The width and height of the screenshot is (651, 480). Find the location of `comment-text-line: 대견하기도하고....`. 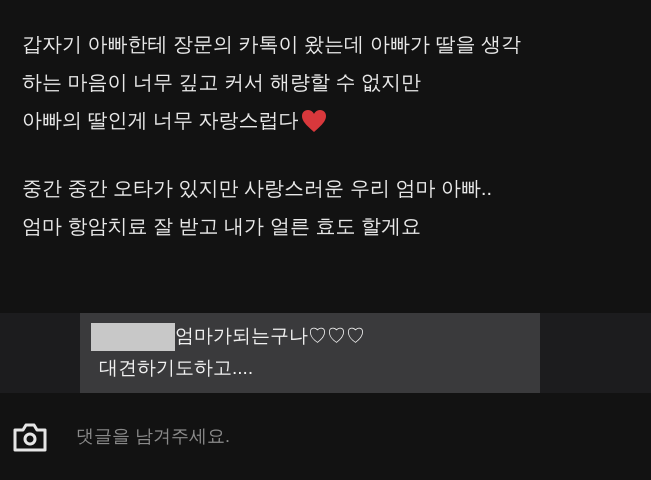

comment-text-line: 대견하기도하고.... is located at coordinates (176, 369).